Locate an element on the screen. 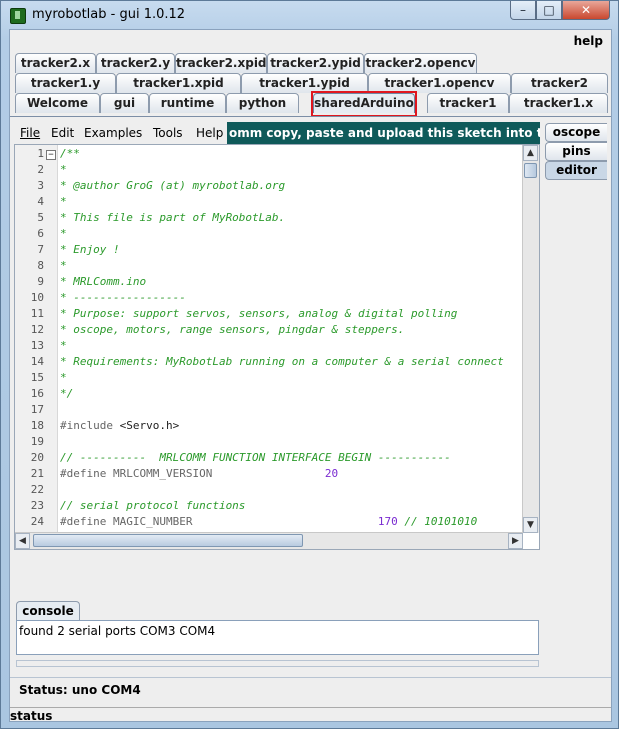 The height and width of the screenshot is (729, 619). tab-tracker2: tracker2 is located at coordinates (559, 83).